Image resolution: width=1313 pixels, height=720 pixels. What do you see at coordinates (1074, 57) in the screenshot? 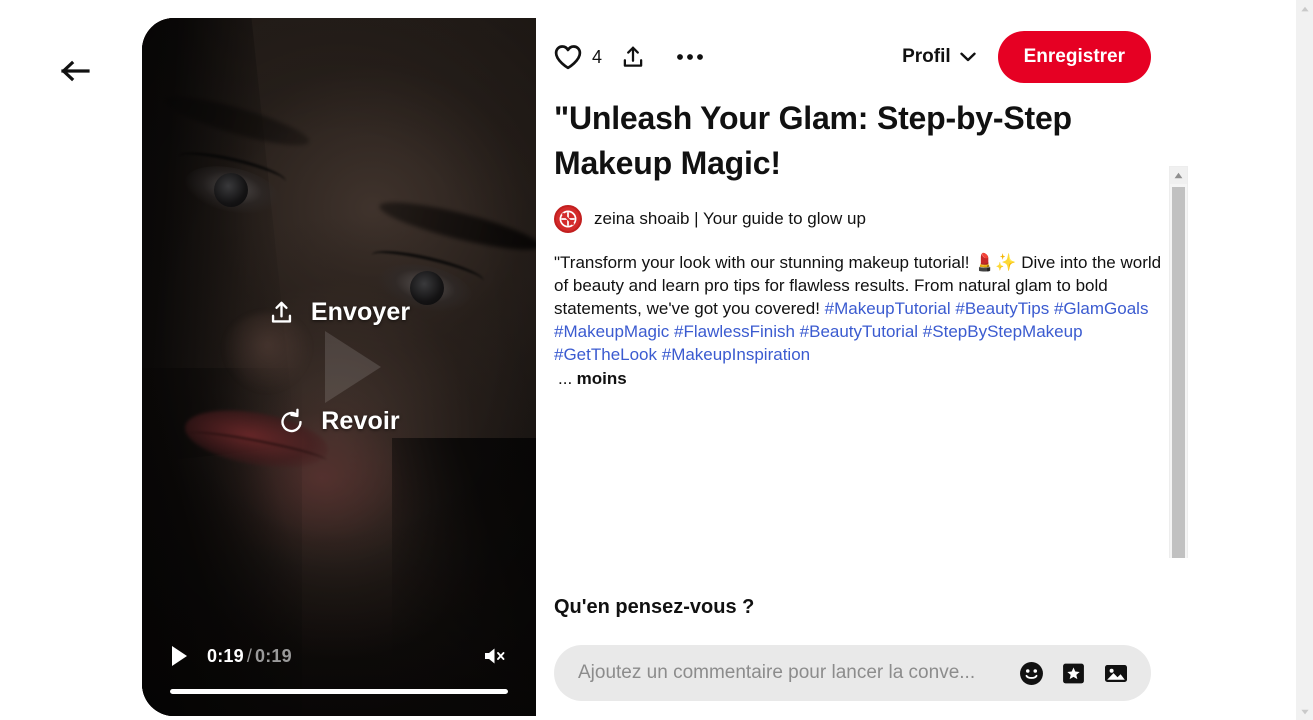
I see `save-button: Enregistrer` at bounding box center [1074, 57].